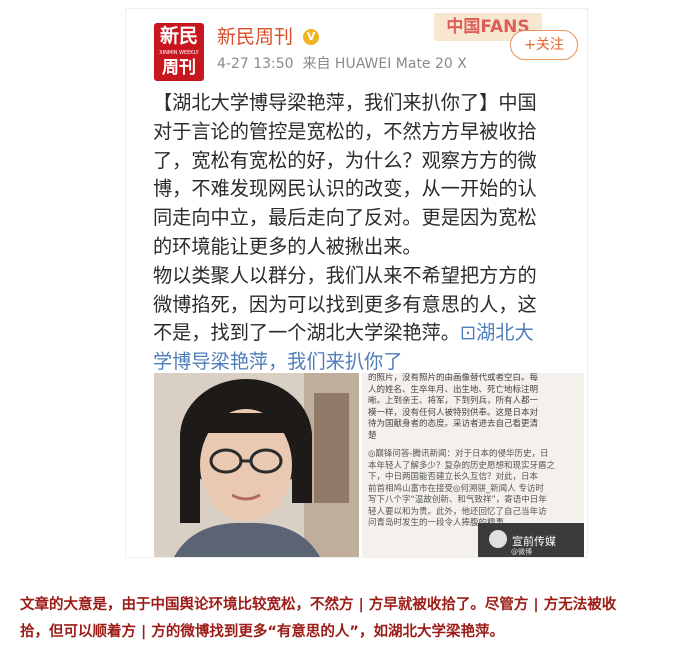 Image resolution: width=699 pixels, height=662 pixels. I want to click on avatar: 新民 XINMIN WEEKLY 周刊, so click(179, 52).